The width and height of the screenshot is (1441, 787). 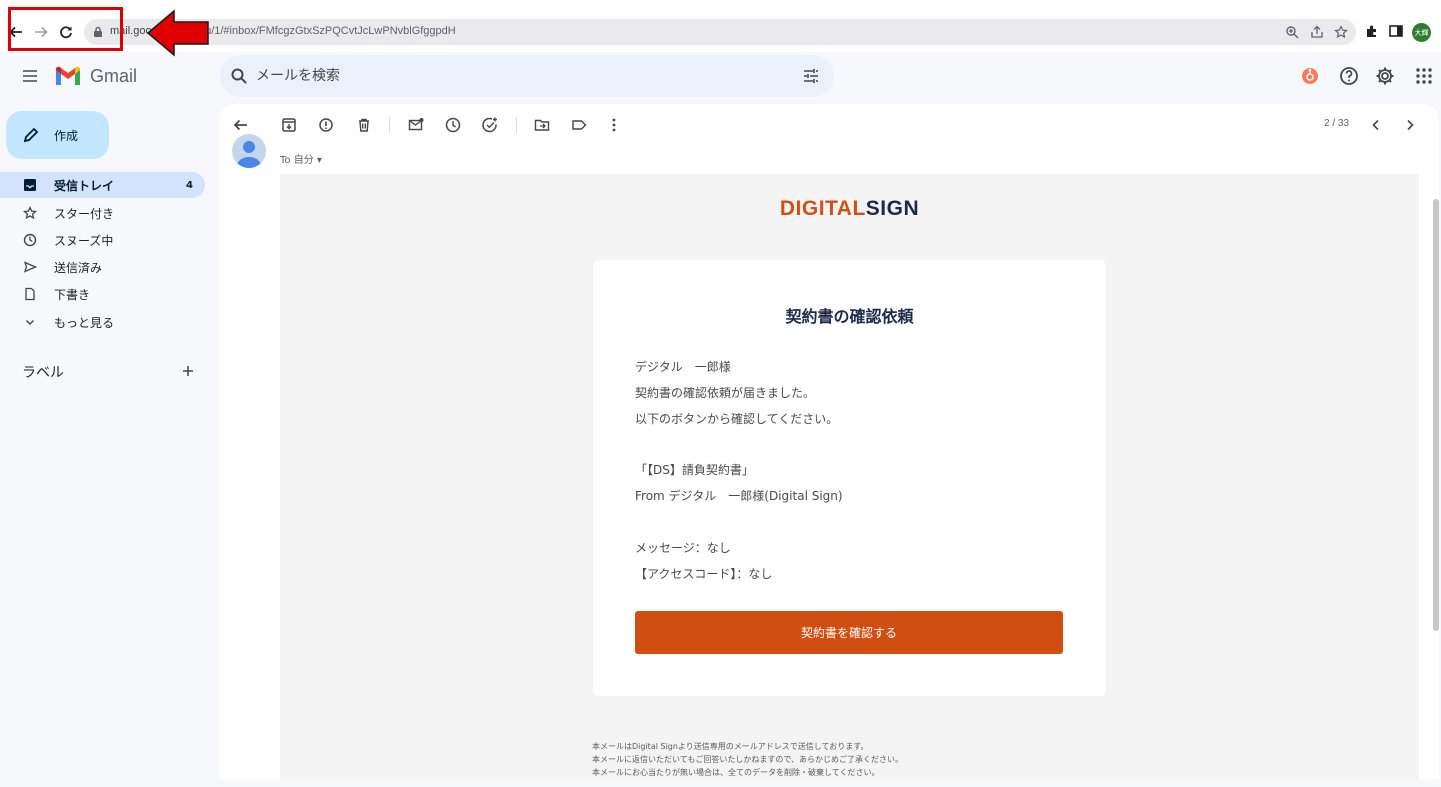 I want to click on scrollbar, so click(x=1436, y=415).